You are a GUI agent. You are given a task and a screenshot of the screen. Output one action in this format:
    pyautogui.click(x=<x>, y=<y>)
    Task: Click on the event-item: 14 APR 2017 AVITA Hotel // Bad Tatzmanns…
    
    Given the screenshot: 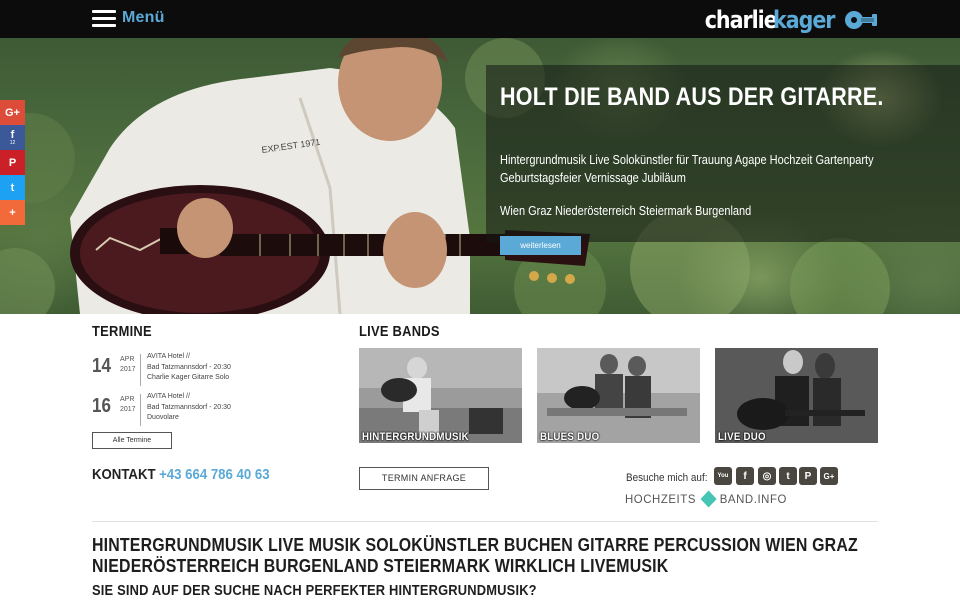 What is the action you would take?
    pyautogui.click(x=182, y=370)
    